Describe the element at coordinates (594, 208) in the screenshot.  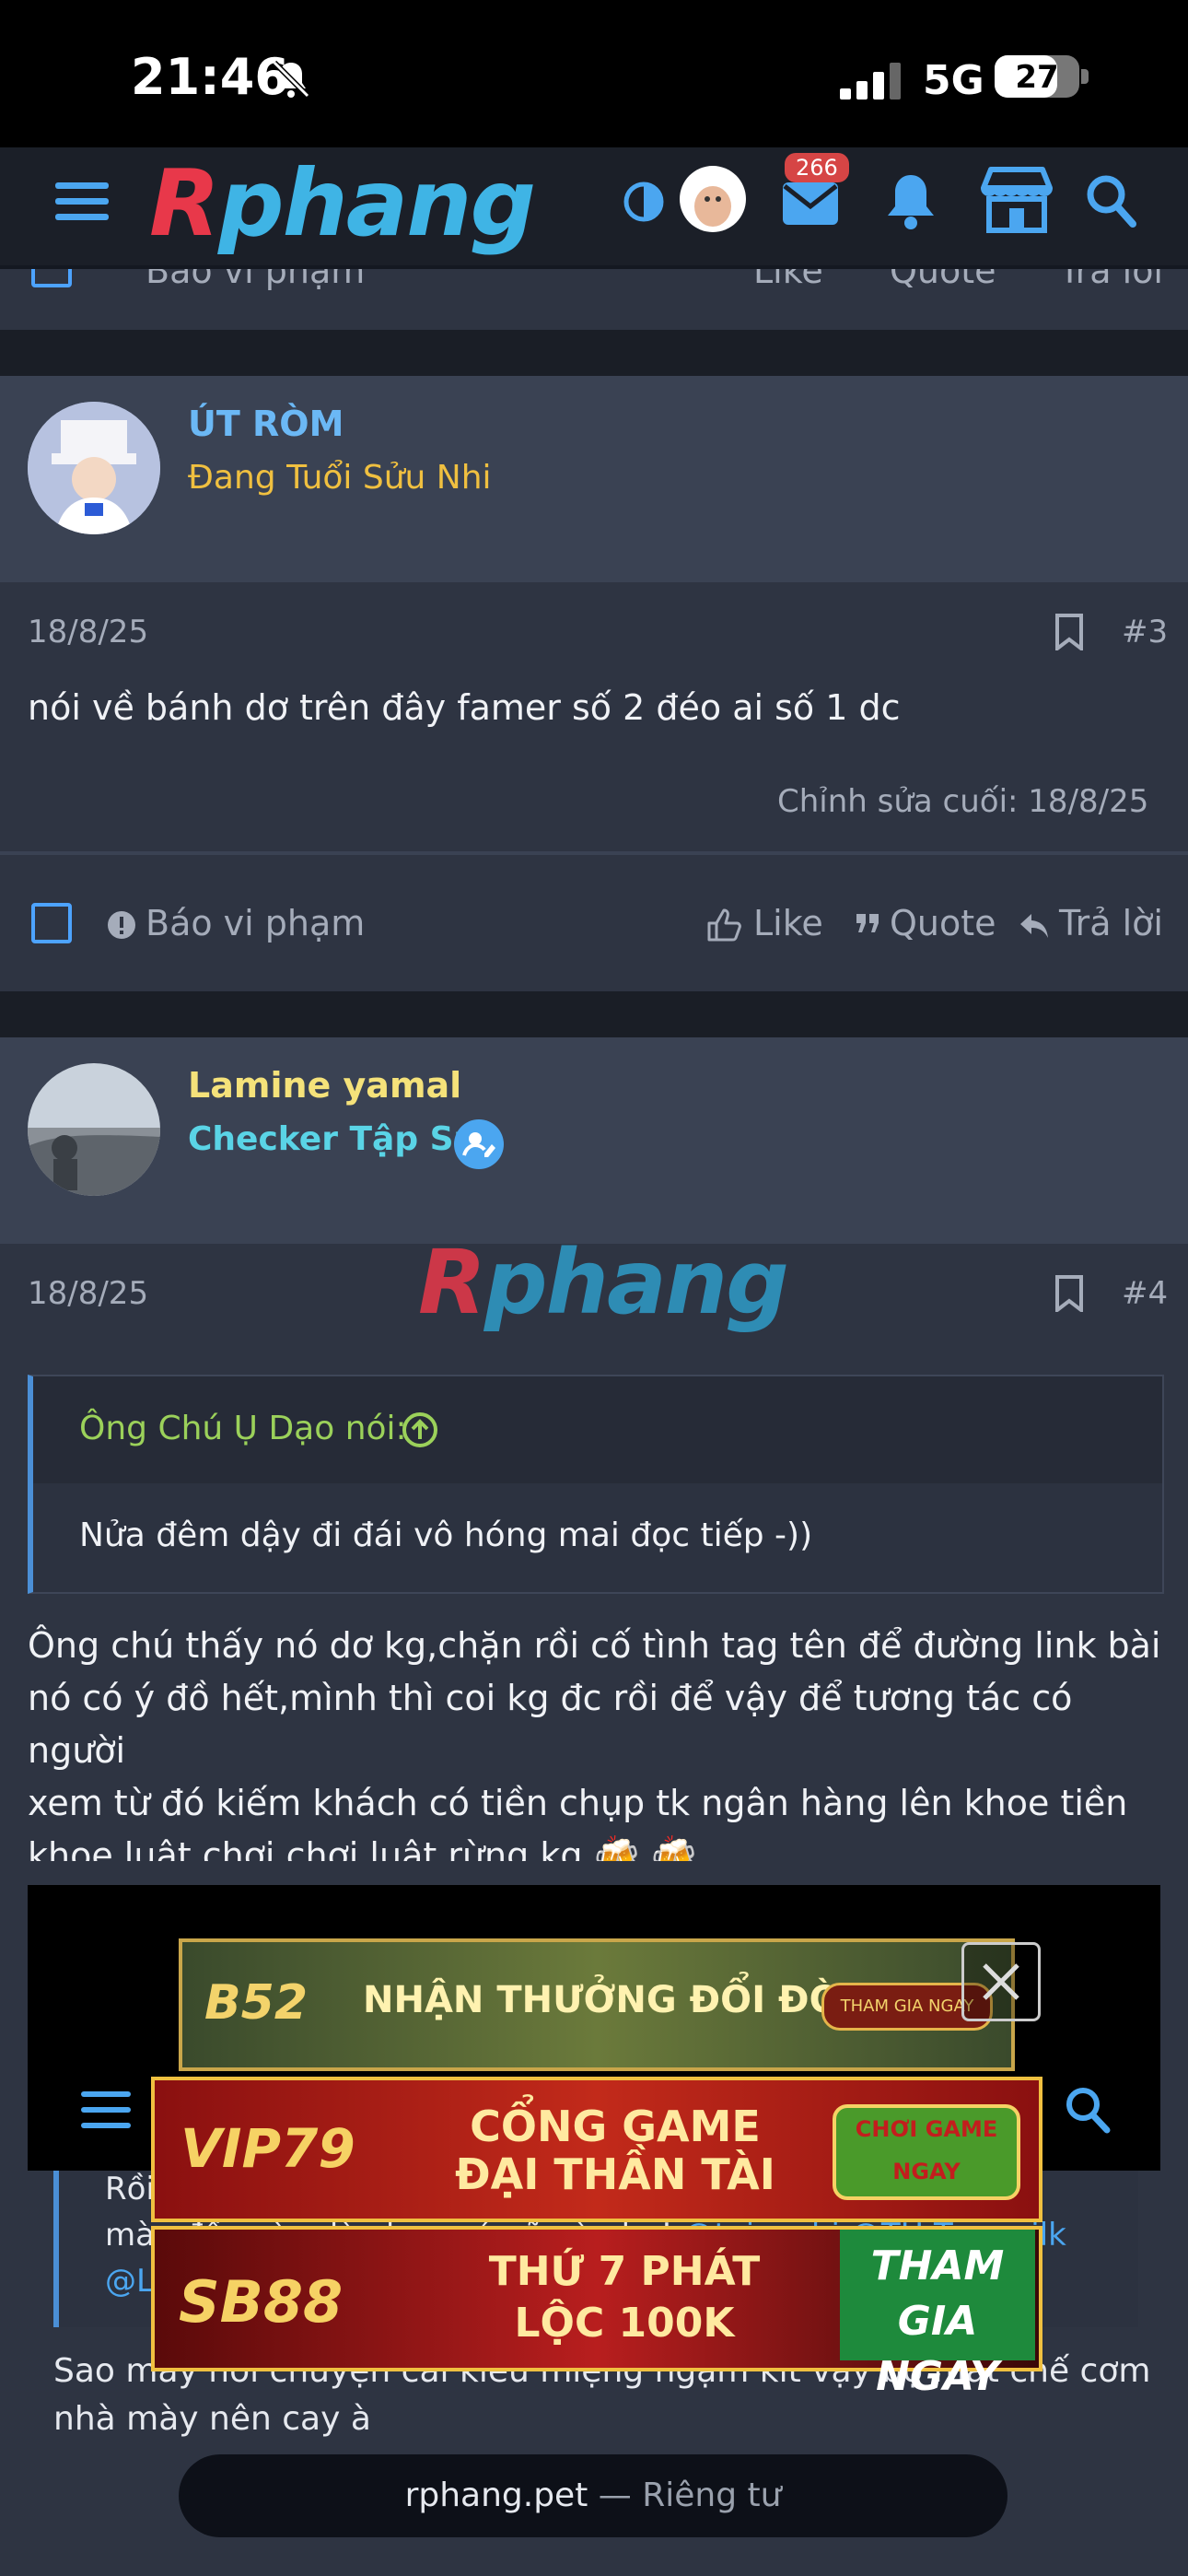
I see `top-navbar: Rphang` at that location.